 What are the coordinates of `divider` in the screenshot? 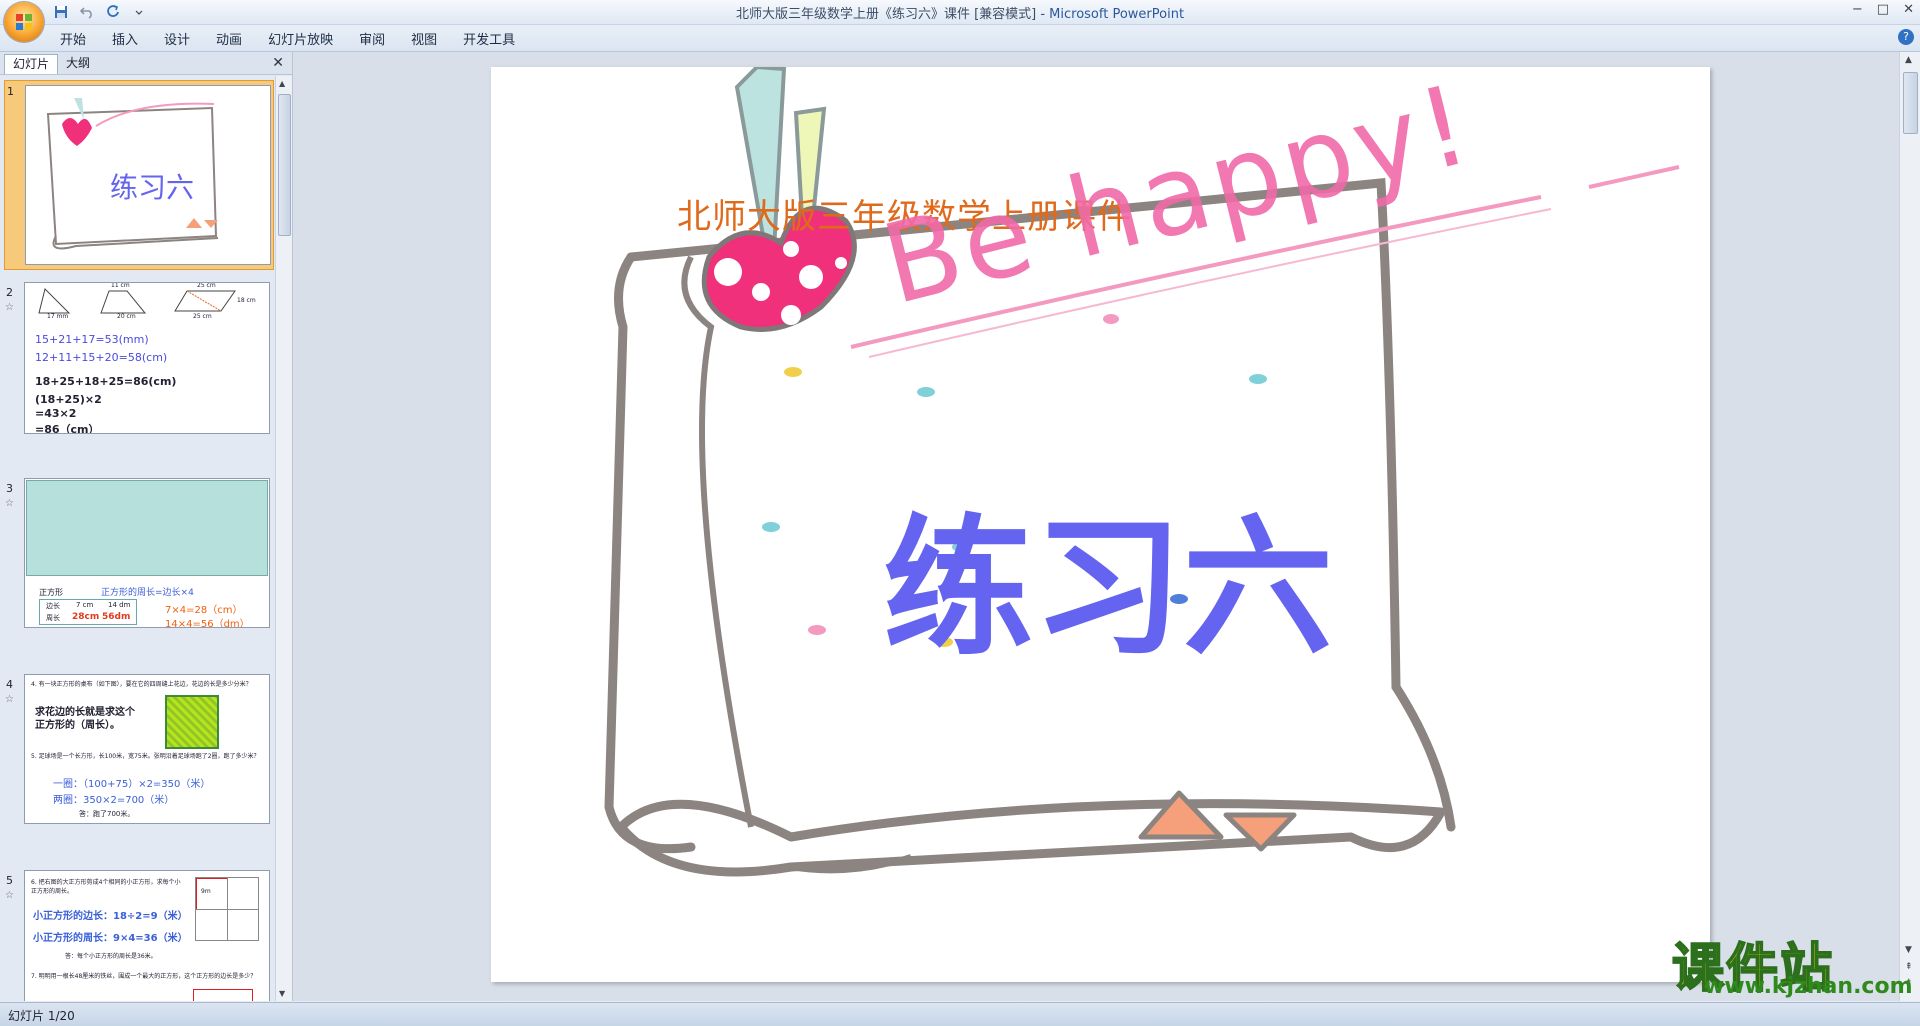 It's located at (227, 909).